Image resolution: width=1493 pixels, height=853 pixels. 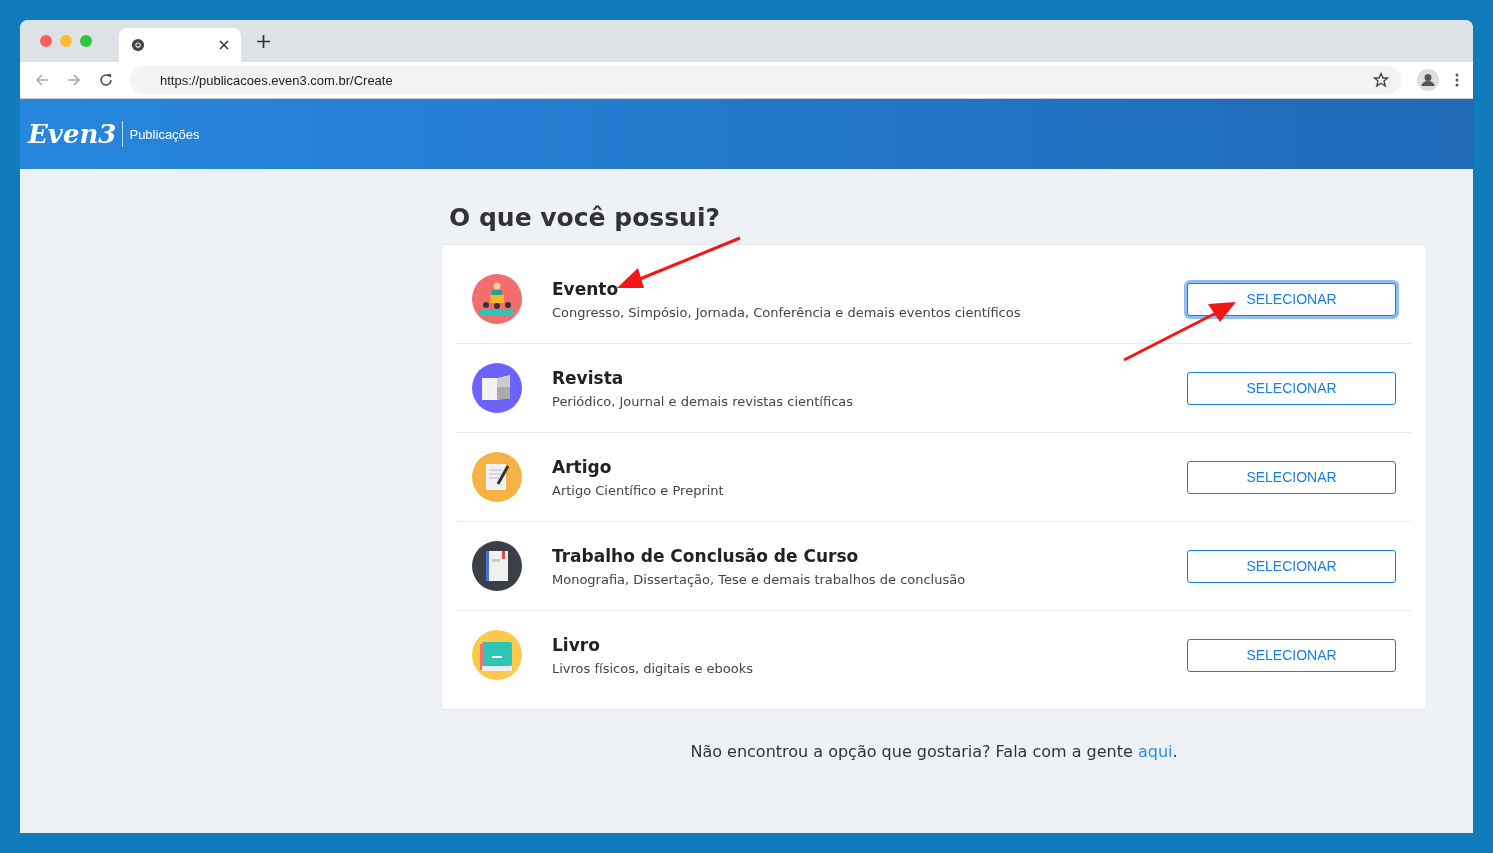 What do you see at coordinates (224, 45) in the screenshot?
I see `close-tab-icon` at bounding box center [224, 45].